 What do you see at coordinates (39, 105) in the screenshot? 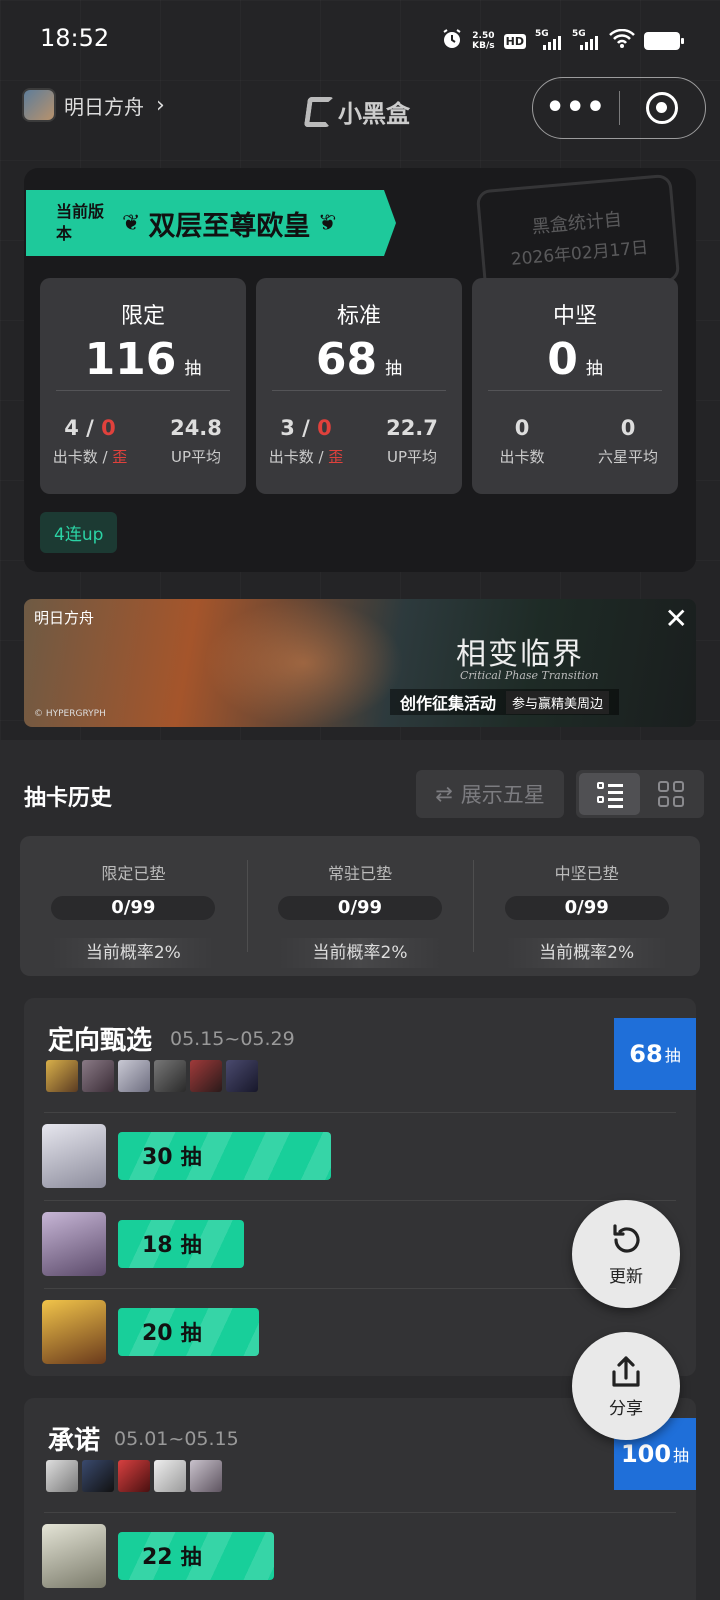
I see `app-avatar` at bounding box center [39, 105].